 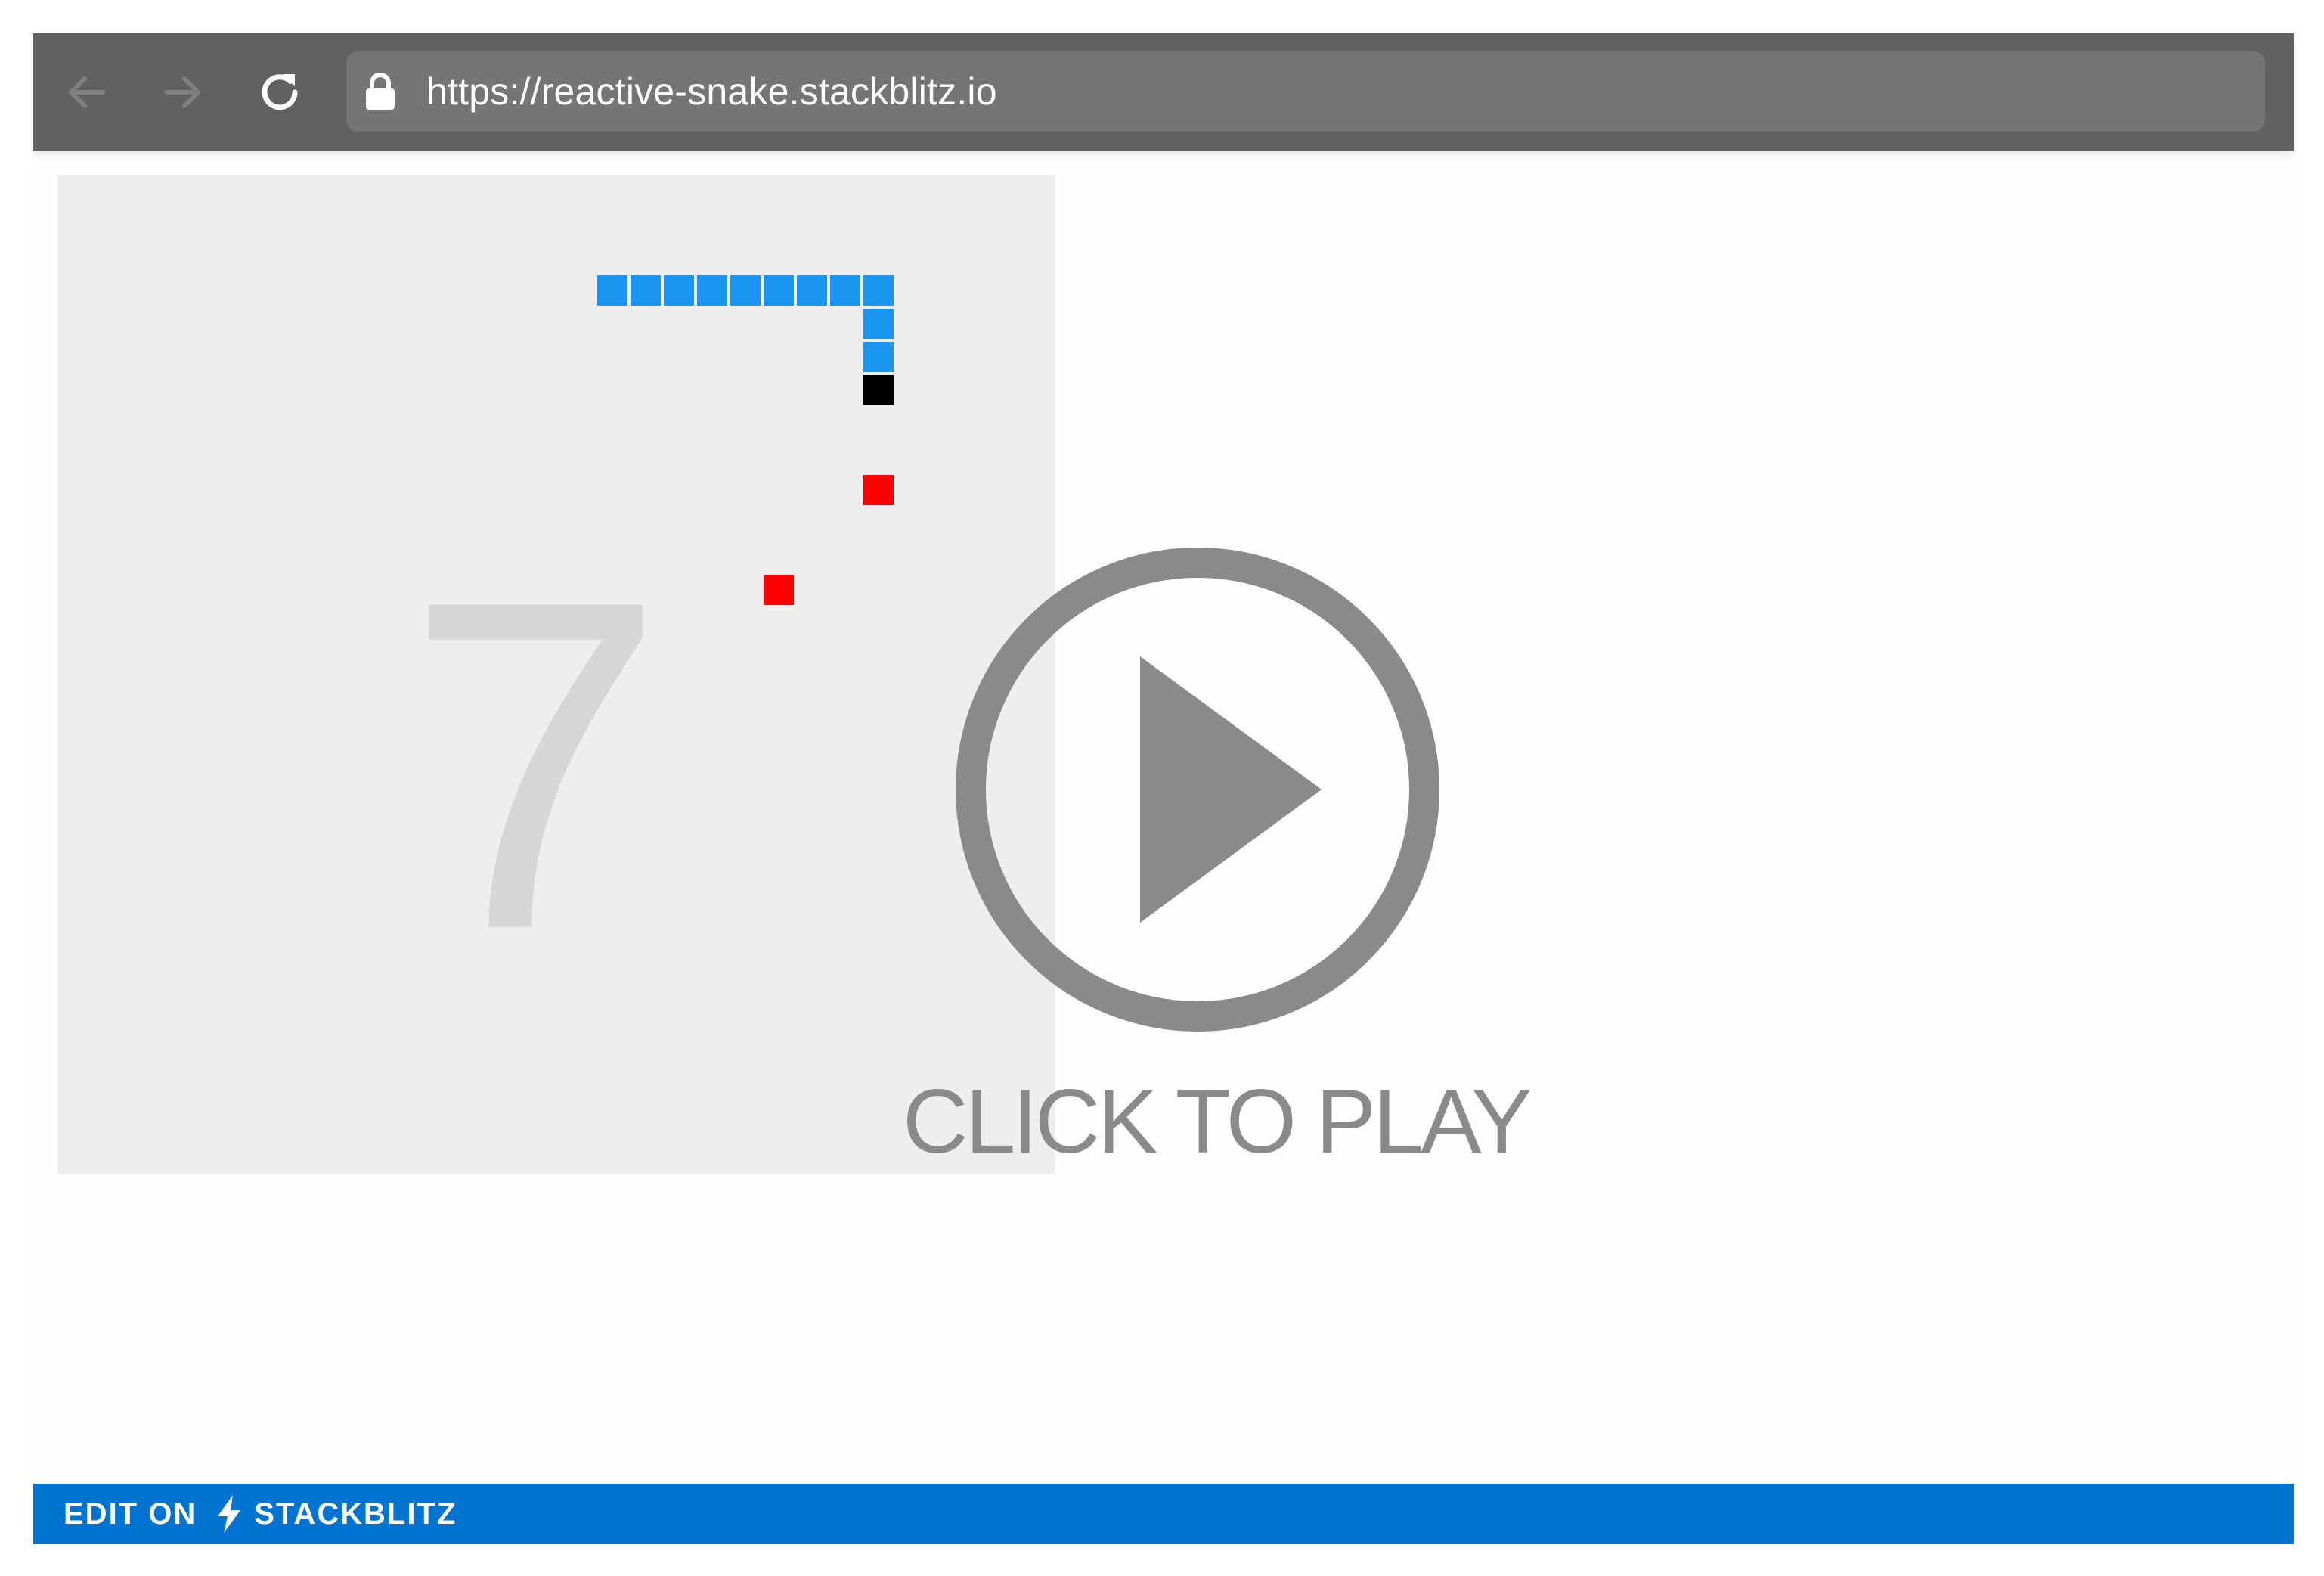 I want to click on reload-button, so click(x=280, y=92).